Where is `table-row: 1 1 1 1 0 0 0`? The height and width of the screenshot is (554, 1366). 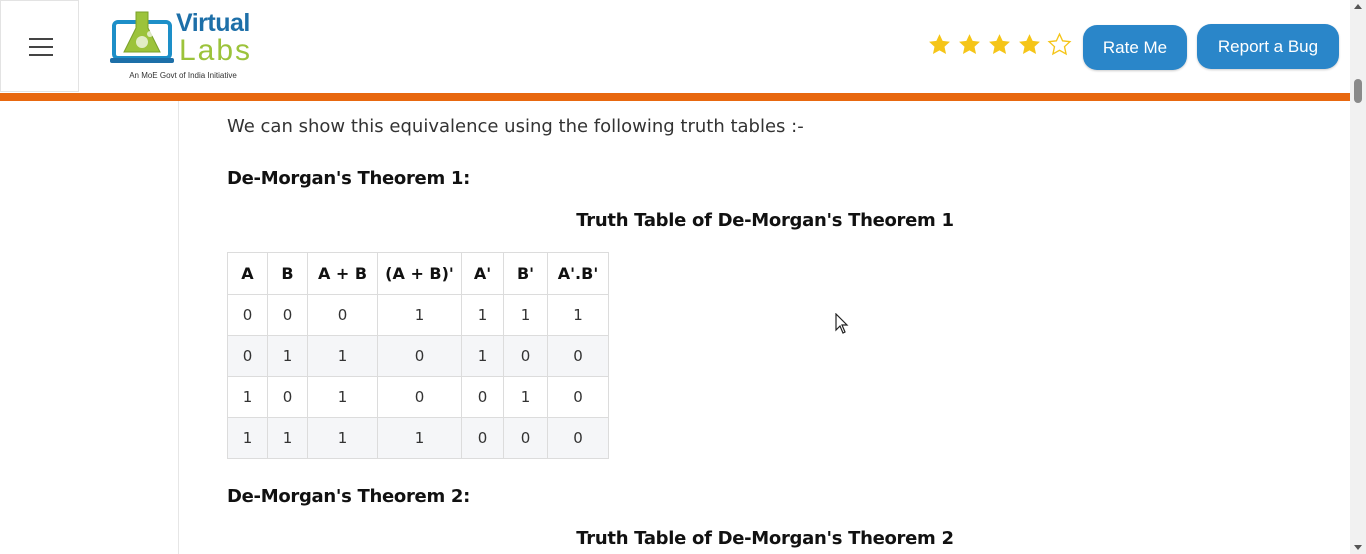 table-row: 1 1 1 1 0 0 0 is located at coordinates (418, 438).